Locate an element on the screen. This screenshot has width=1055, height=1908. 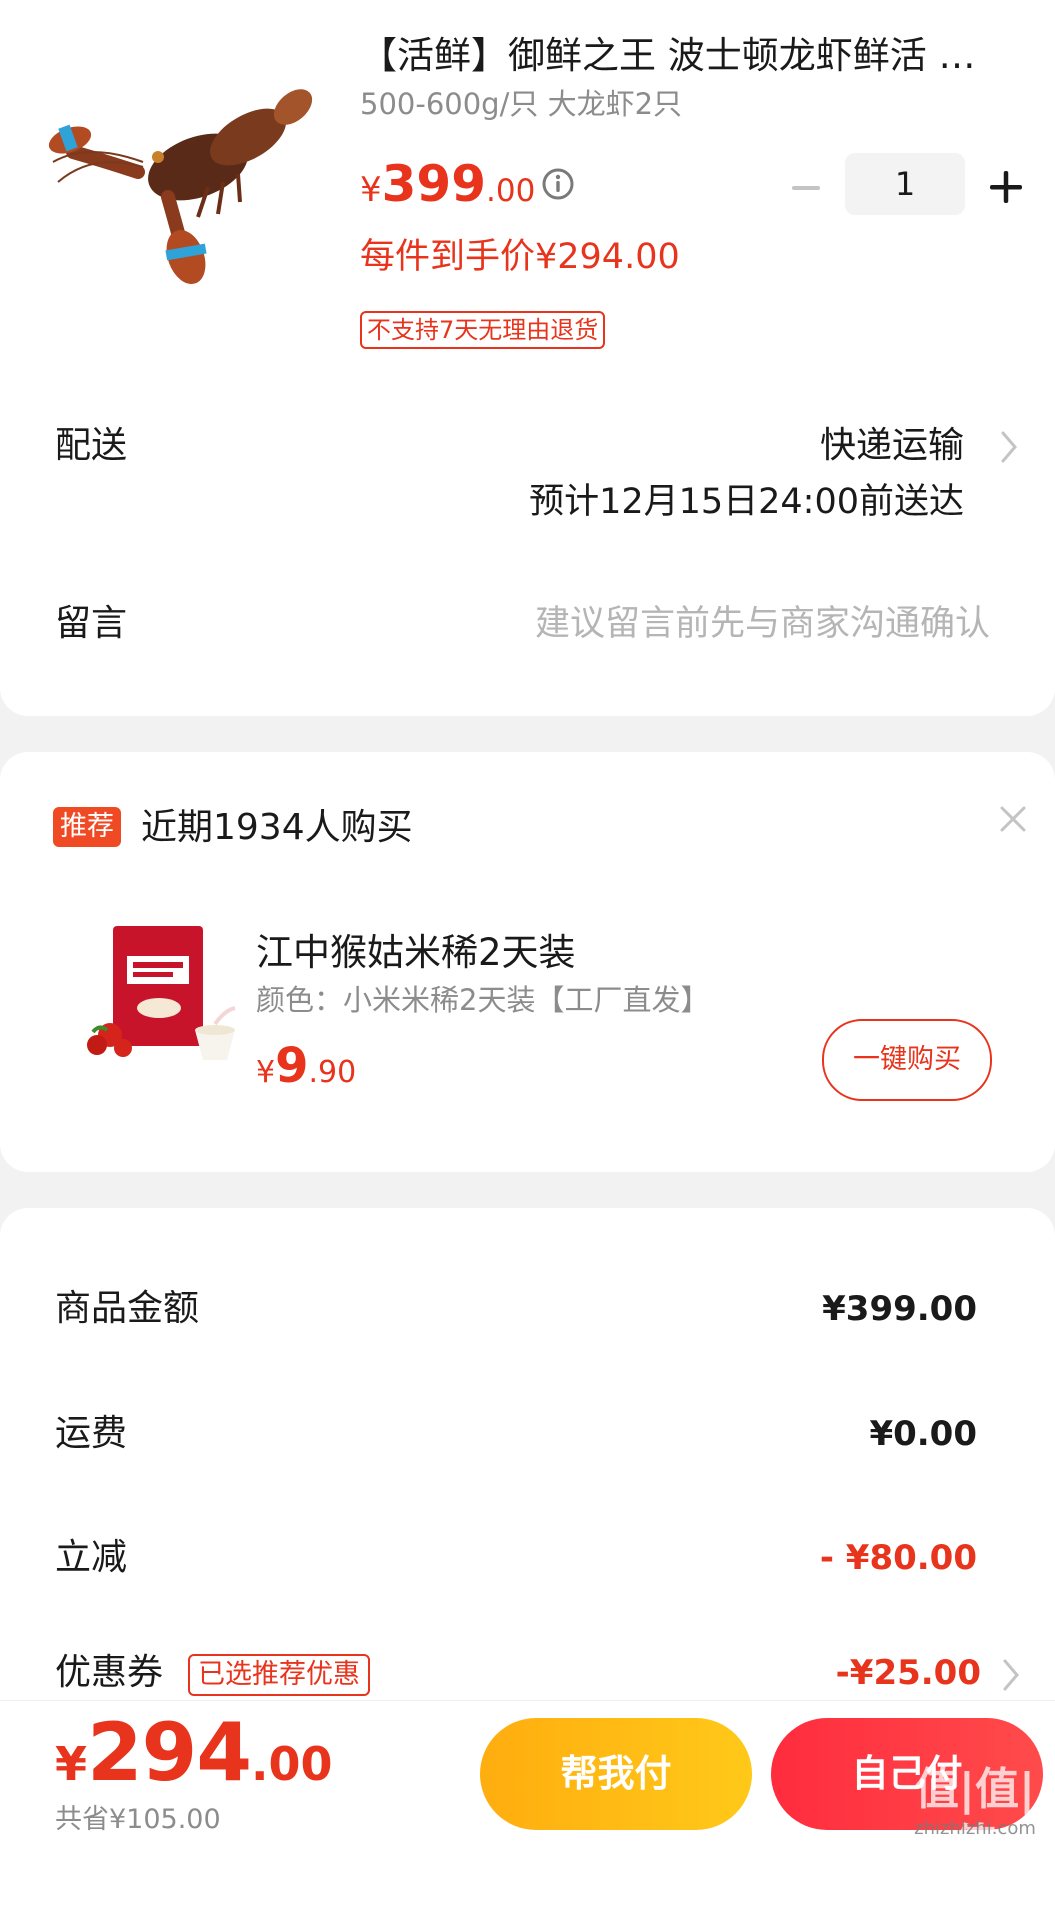
price-integer: 9 is located at coordinates (292, 1066).